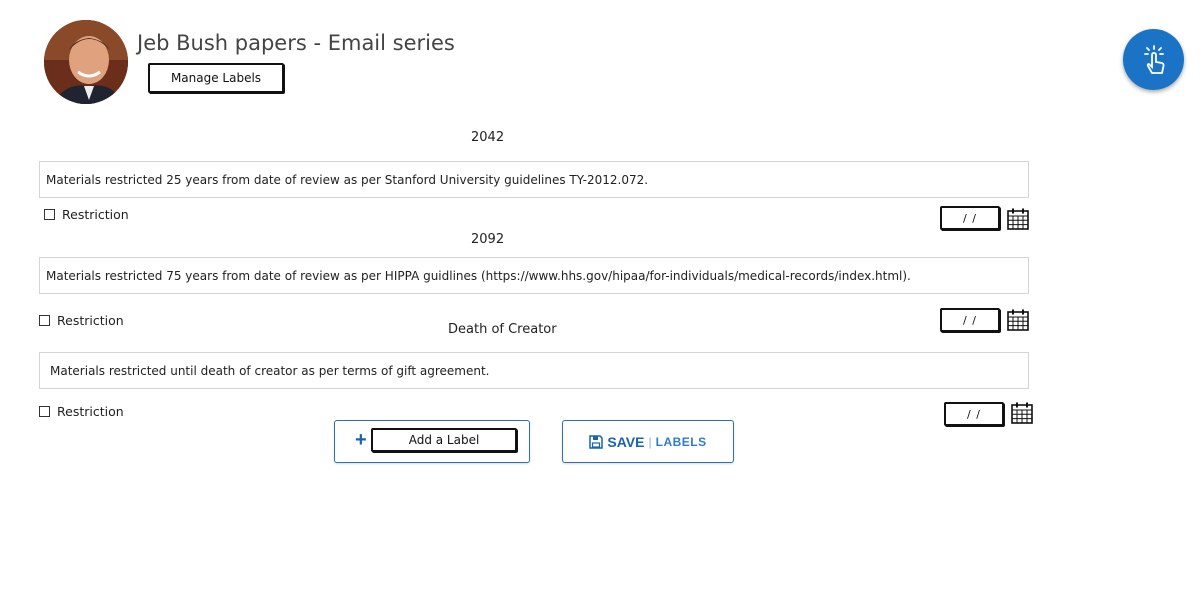 The height and width of the screenshot is (606, 1201). I want to click on entry-year: 2042, so click(488, 137).